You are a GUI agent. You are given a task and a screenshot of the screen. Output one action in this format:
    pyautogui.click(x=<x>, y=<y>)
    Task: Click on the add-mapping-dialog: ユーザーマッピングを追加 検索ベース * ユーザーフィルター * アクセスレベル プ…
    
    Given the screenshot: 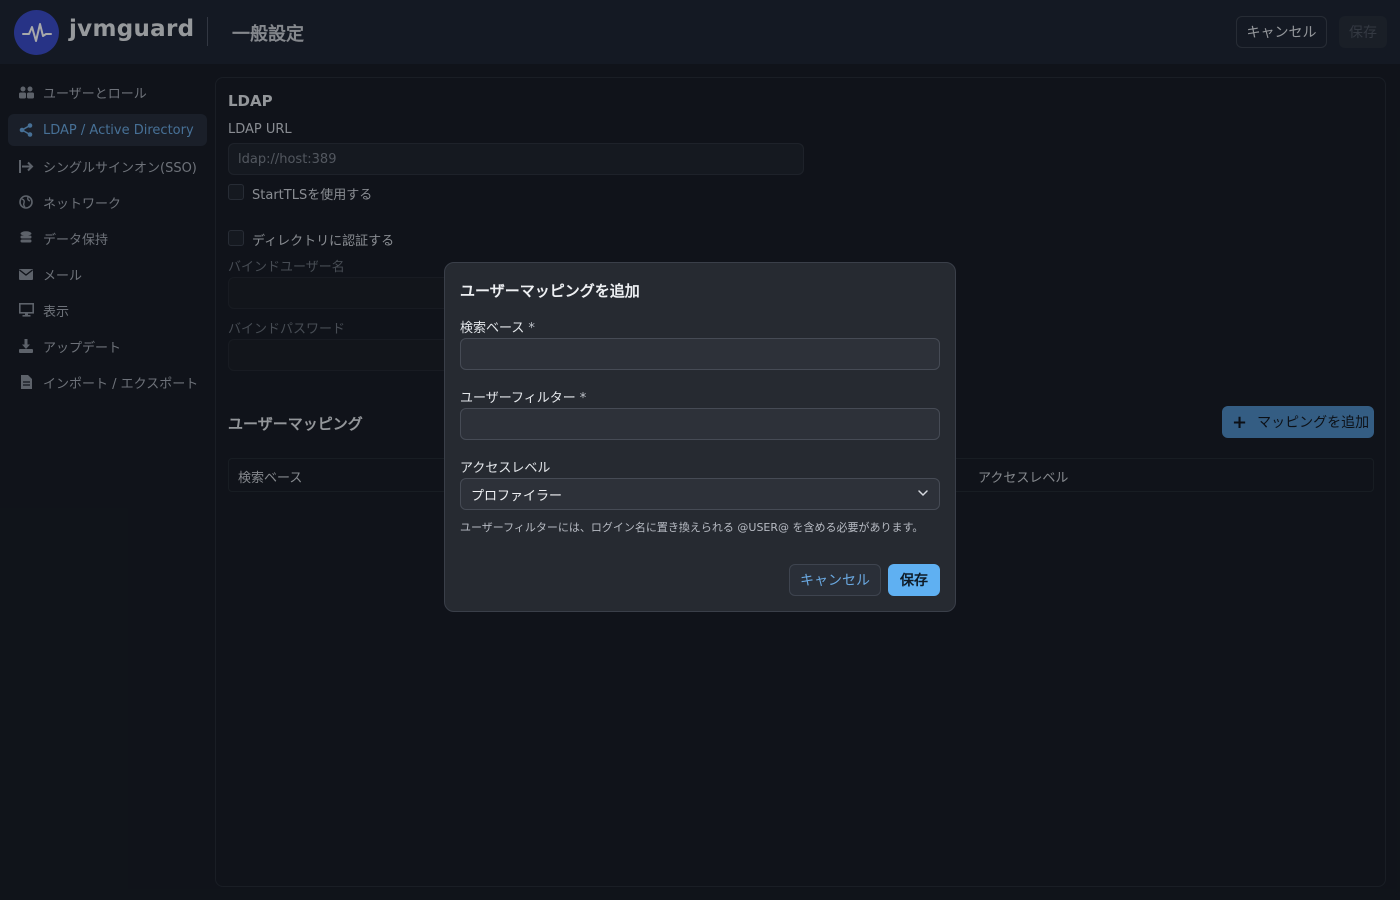 What is the action you would take?
    pyautogui.click(x=700, y=437)
    